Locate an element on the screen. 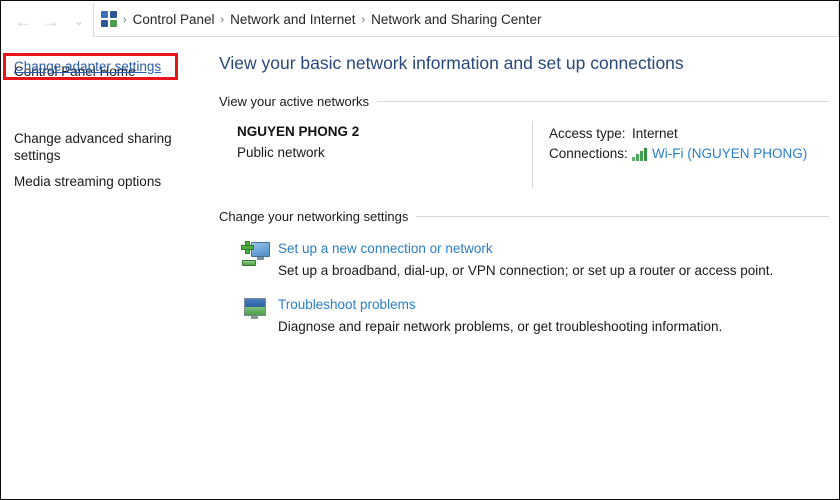 This screenshot has width=840, height=500. troubleshoot-icon is located at coordinates (256, 310).